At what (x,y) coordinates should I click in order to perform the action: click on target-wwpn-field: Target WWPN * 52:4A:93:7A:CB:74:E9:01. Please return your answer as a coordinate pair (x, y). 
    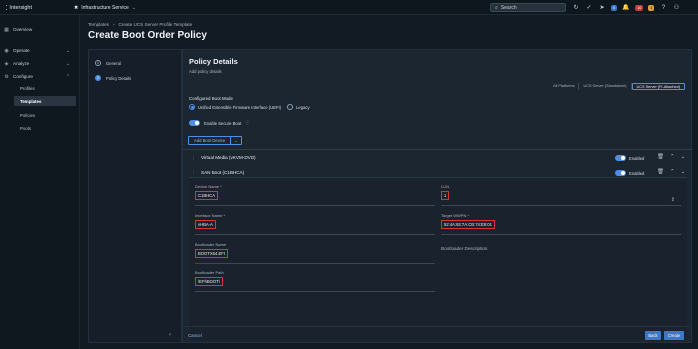
    Looking at the image, I should click on (561, 224).